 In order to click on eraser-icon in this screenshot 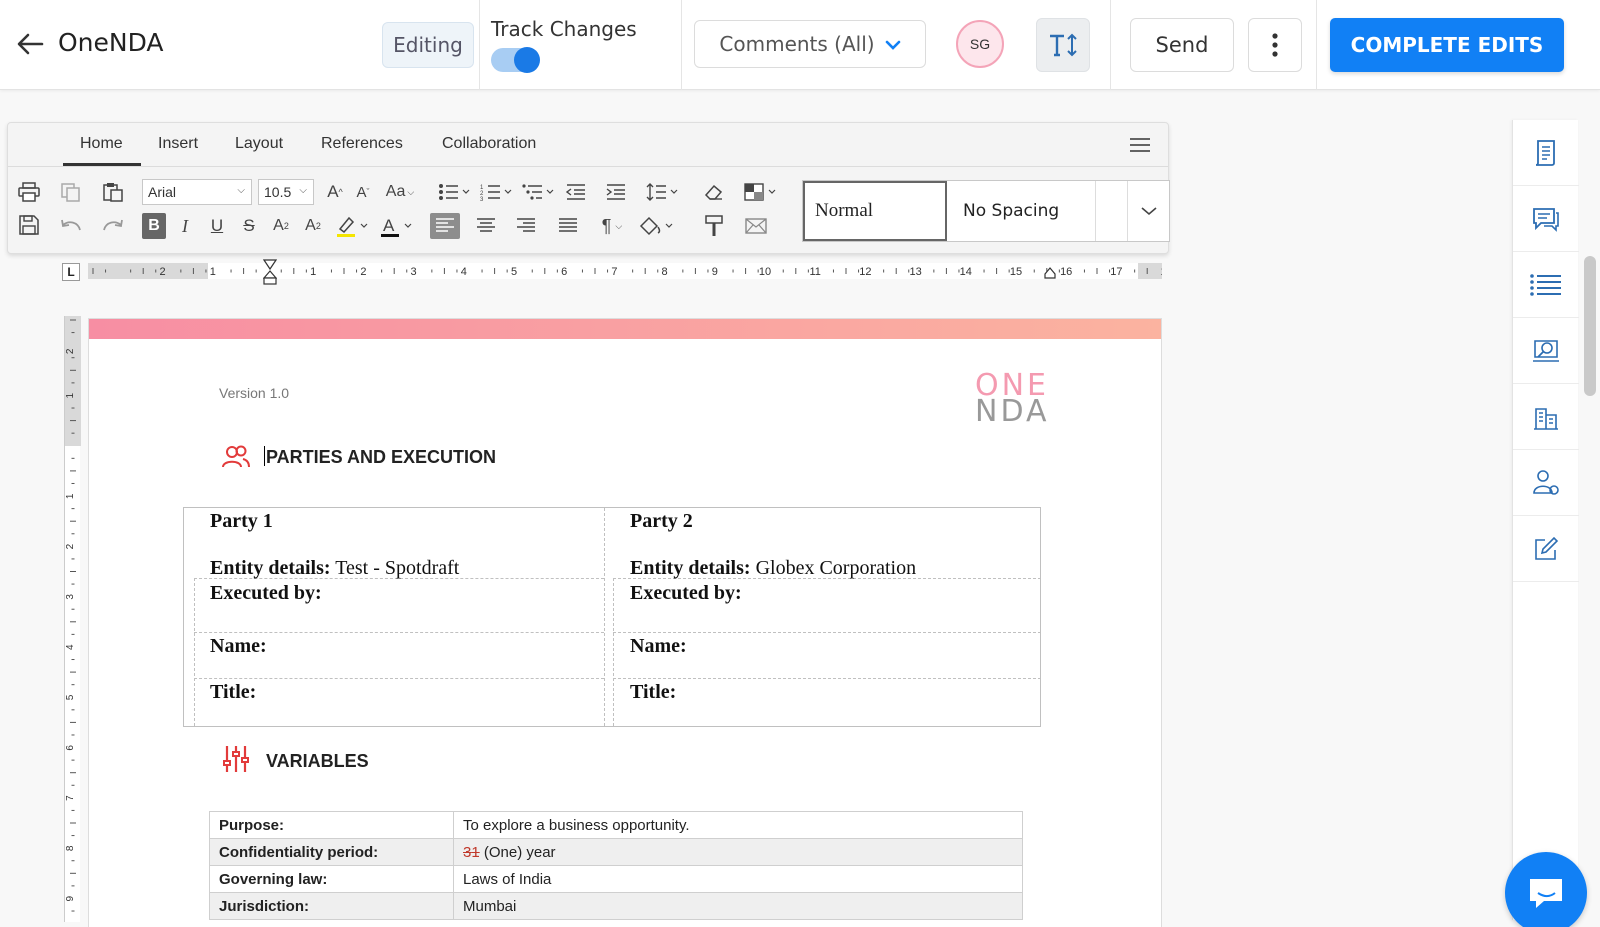, I will do `click(714, 192)`.